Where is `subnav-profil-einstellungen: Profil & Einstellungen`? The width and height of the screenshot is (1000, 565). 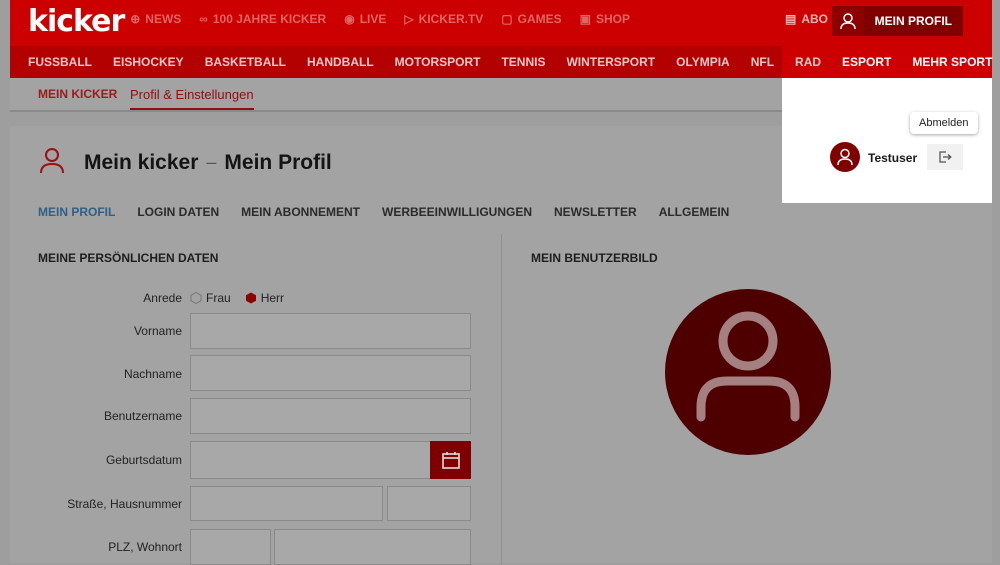
subnav-profil-einstellungen: Profil & Einstellungen is located at coordinates (192, 98).